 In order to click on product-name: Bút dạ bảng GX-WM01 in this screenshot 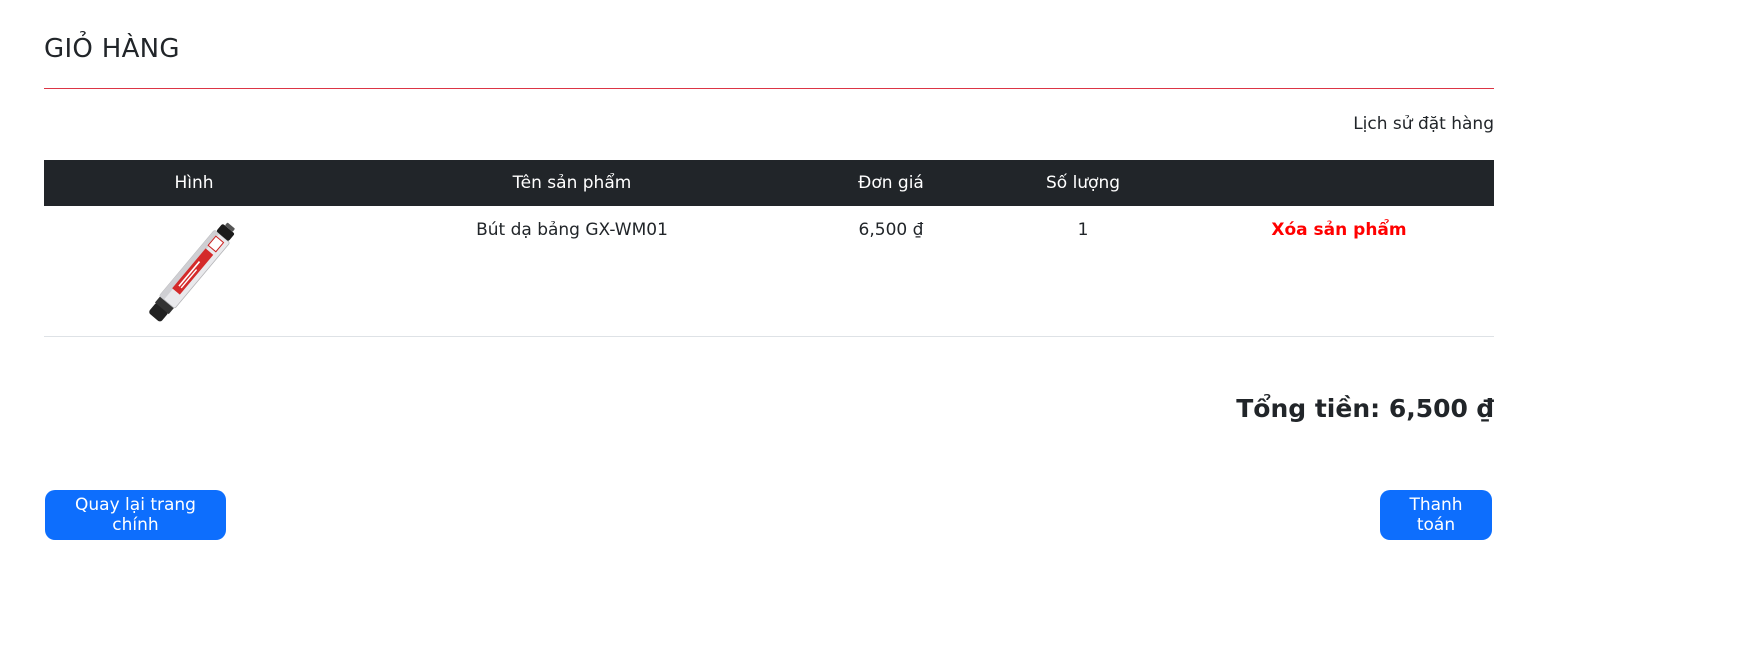, I will do `click(572, 271)`.